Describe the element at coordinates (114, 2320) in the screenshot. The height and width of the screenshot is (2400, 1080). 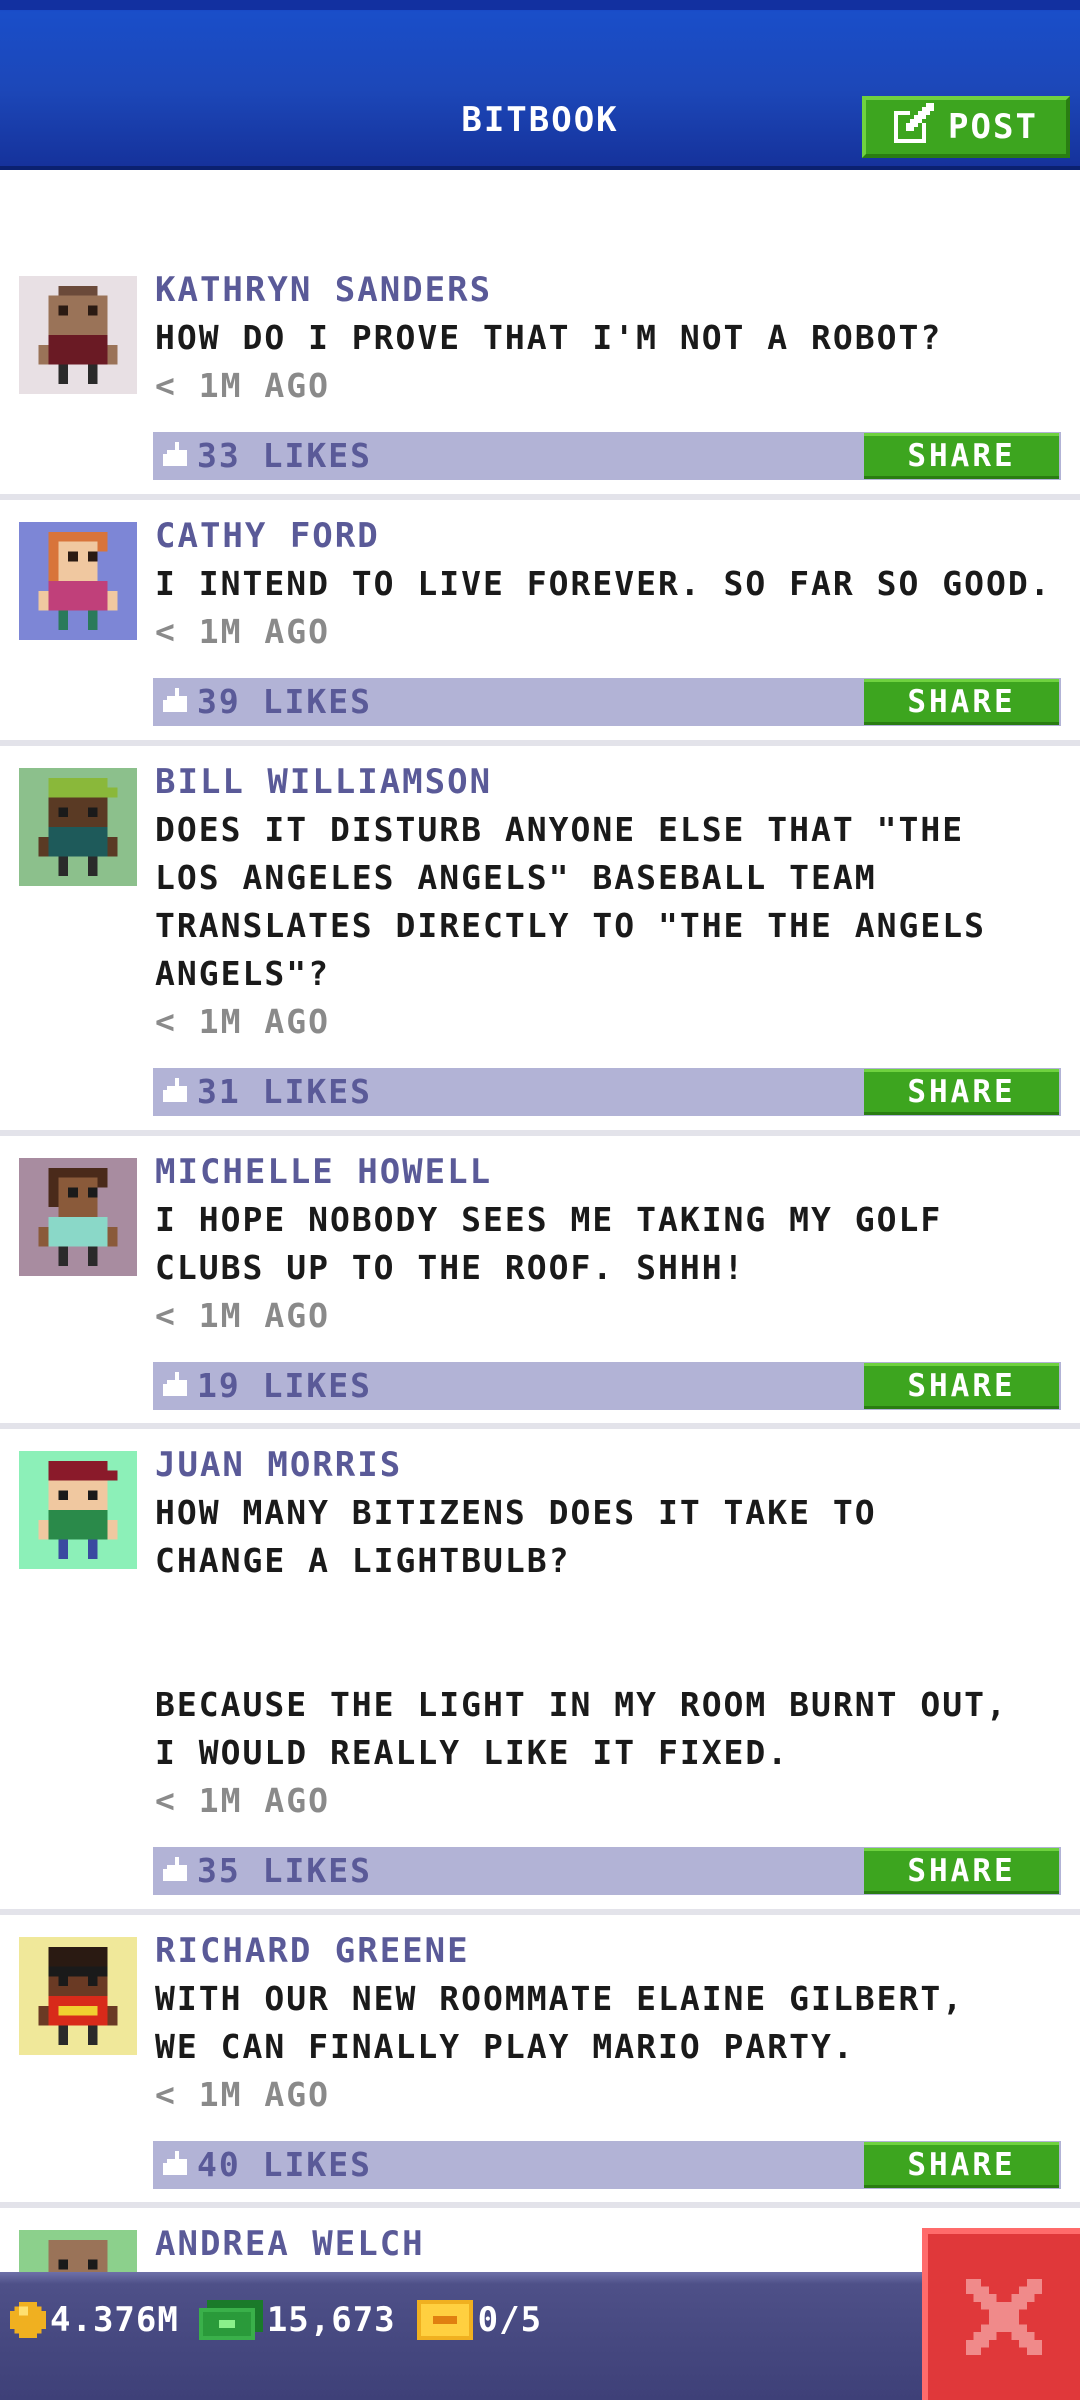
I see `coins-value: 4.376M` at that location.